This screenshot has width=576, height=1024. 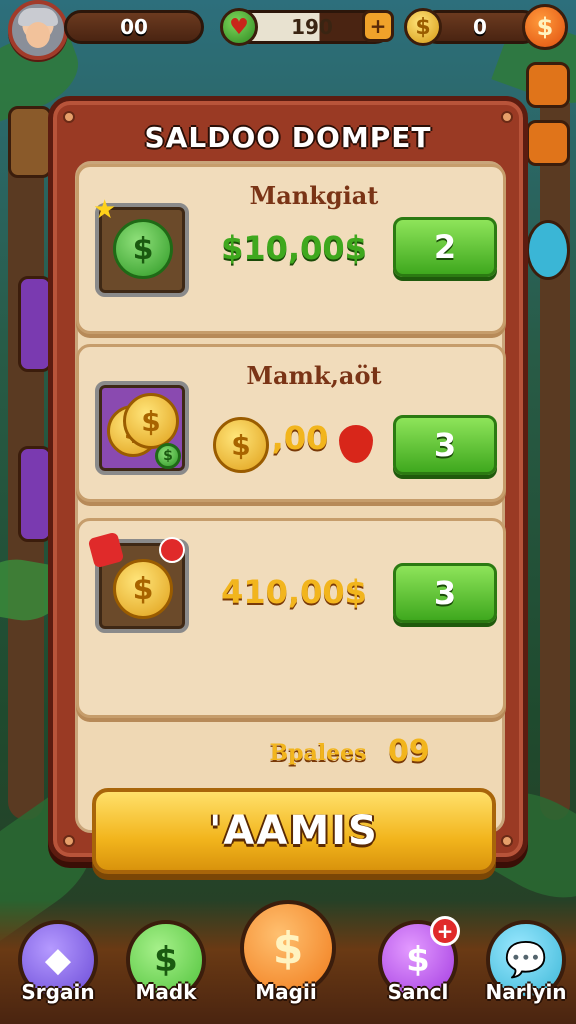 I want to click on ribbon-icon, so click(x=106, y=550).